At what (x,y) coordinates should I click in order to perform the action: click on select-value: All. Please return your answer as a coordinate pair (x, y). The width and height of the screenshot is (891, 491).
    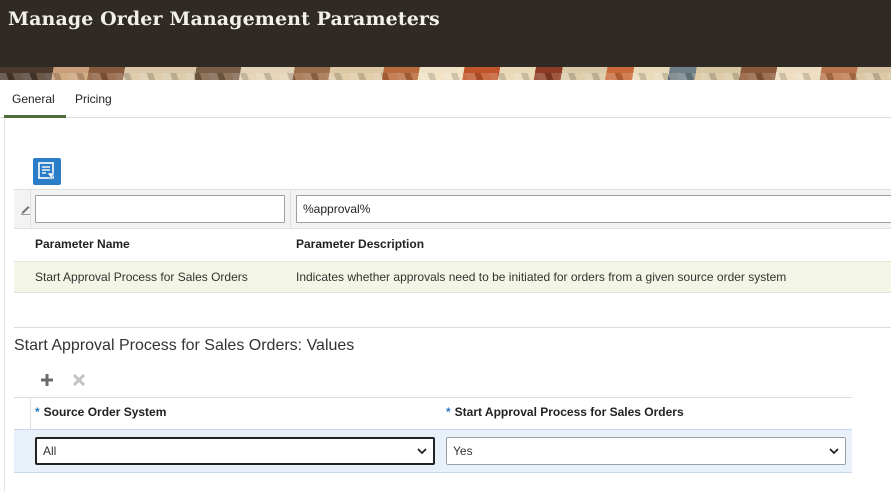
    Looking at the image, I should click on (50, 451).